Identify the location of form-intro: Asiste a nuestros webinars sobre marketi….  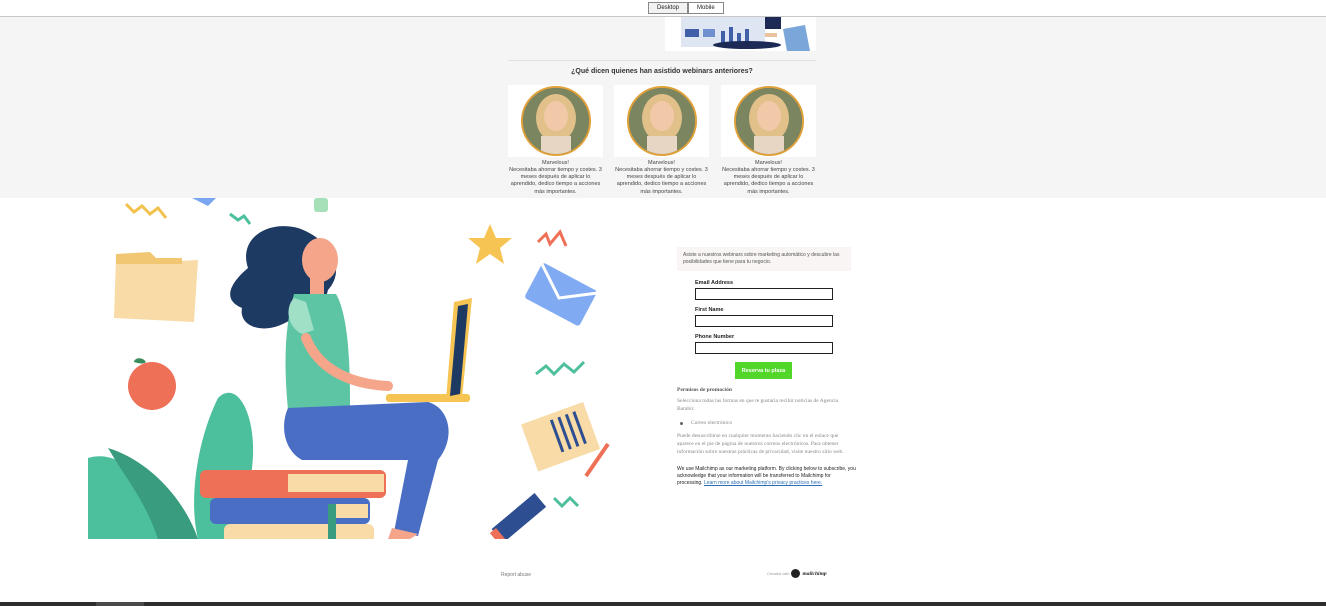
(764, 259).